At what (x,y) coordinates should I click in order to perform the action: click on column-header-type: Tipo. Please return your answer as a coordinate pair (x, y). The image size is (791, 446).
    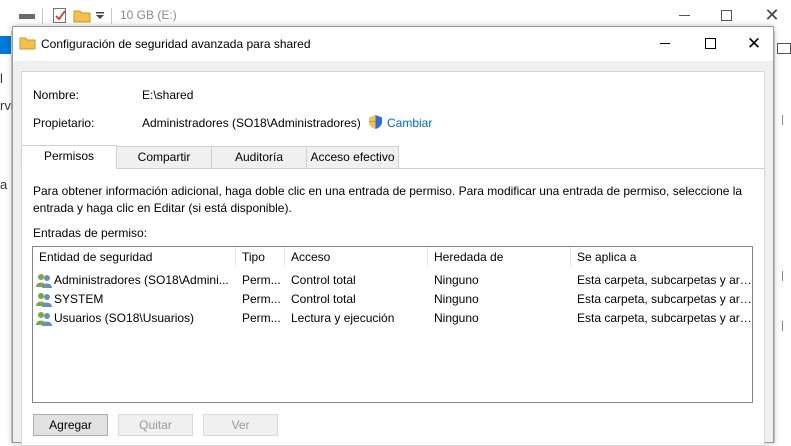
    Looking at the image, I should click on (260, 257).